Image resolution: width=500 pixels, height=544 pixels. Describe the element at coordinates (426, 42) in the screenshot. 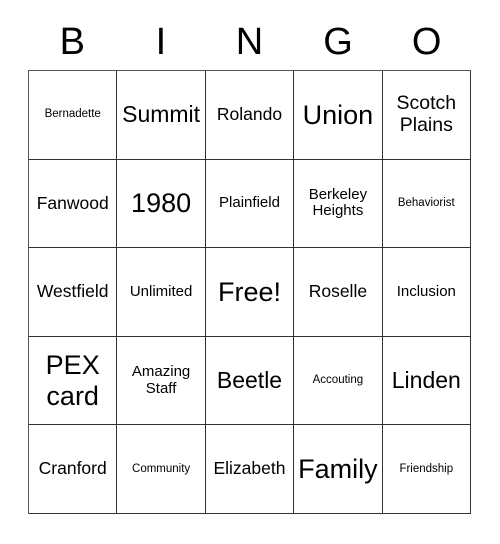

I see `header-letter-o: O` at that location.